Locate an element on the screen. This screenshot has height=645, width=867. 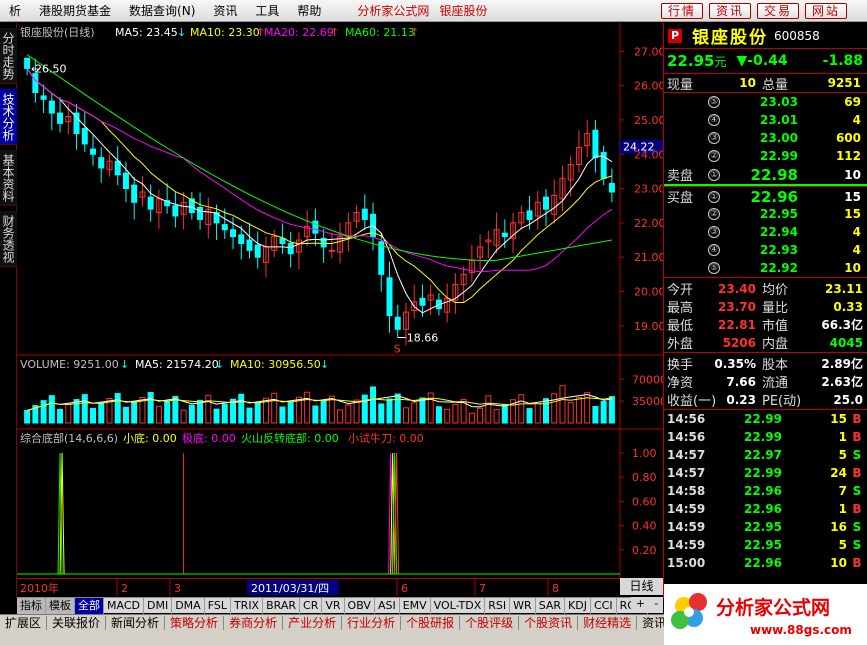
stat-label: 收益(一) is located at coordinates (692, 401).